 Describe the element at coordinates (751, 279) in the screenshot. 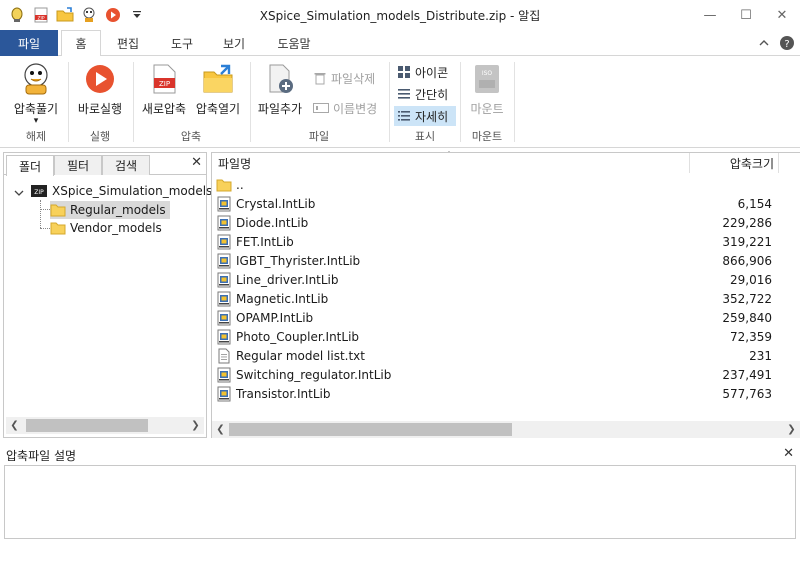

I see `file-size: 29,016` at that location.